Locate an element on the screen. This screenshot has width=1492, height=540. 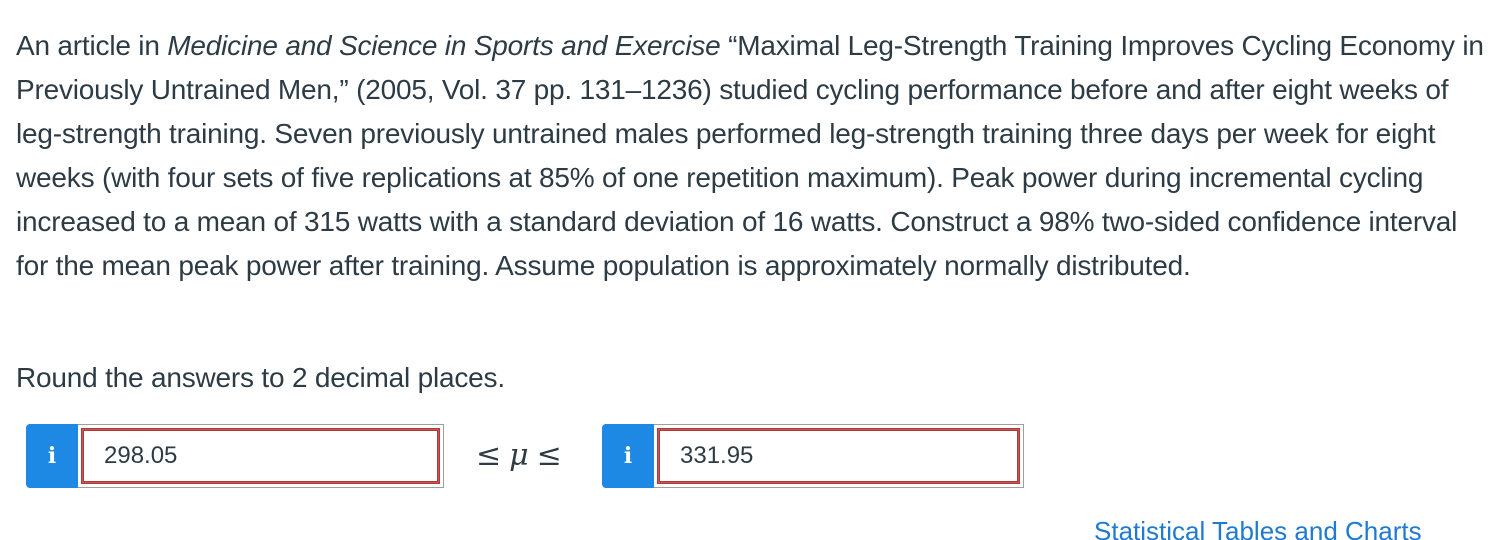
inequality-expression: ≤ μ ≤ is located at coordinates (519, 456).